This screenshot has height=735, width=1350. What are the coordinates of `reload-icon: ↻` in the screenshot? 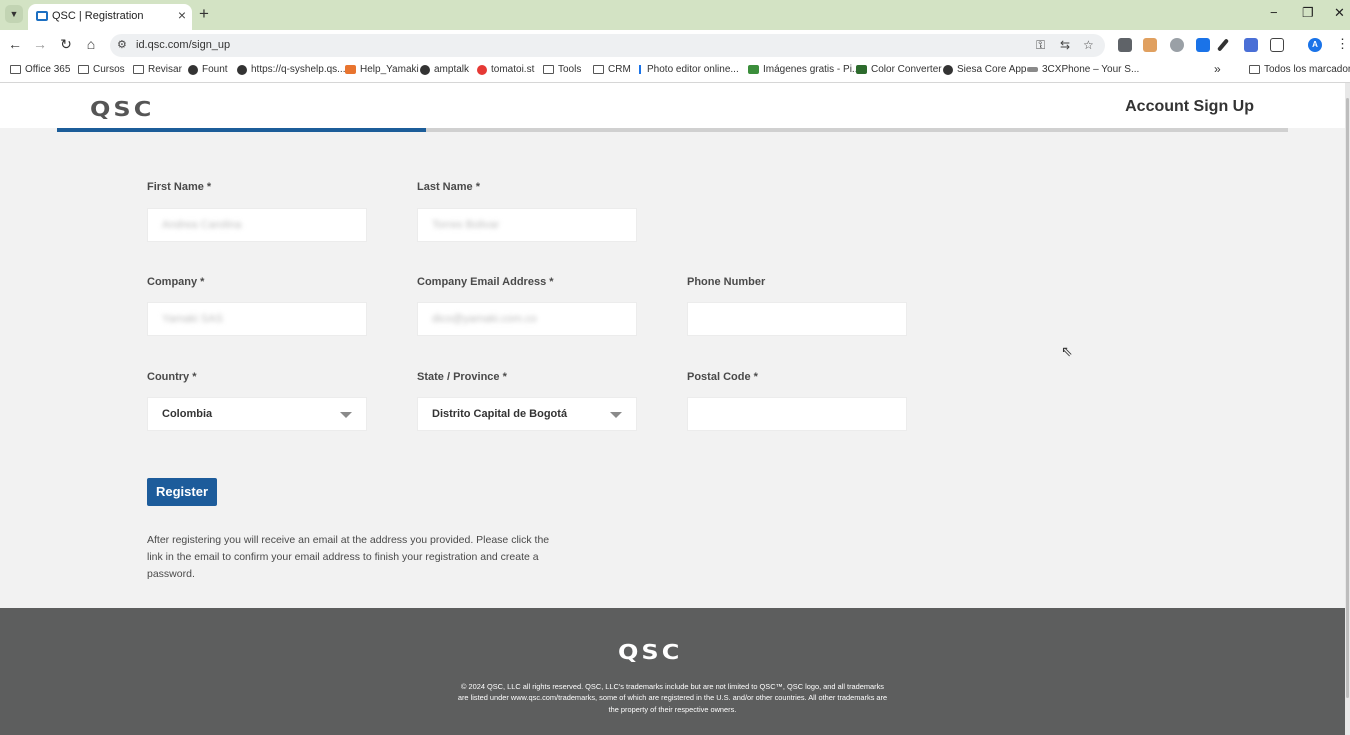 It's located at (66, 44).